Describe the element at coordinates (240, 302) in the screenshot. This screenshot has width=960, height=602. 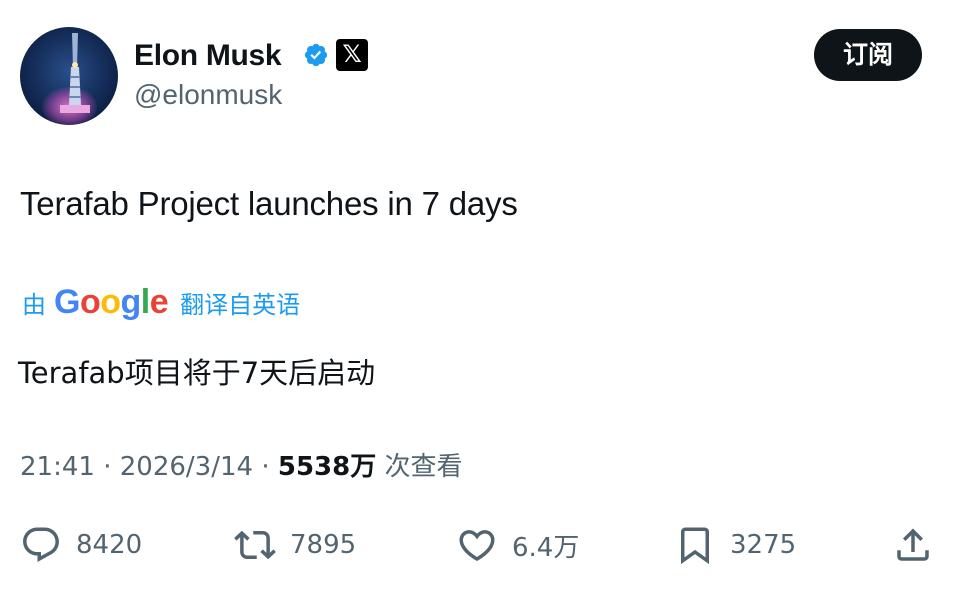
I see `translated-from-english-link: 翻译自英语` at that location.